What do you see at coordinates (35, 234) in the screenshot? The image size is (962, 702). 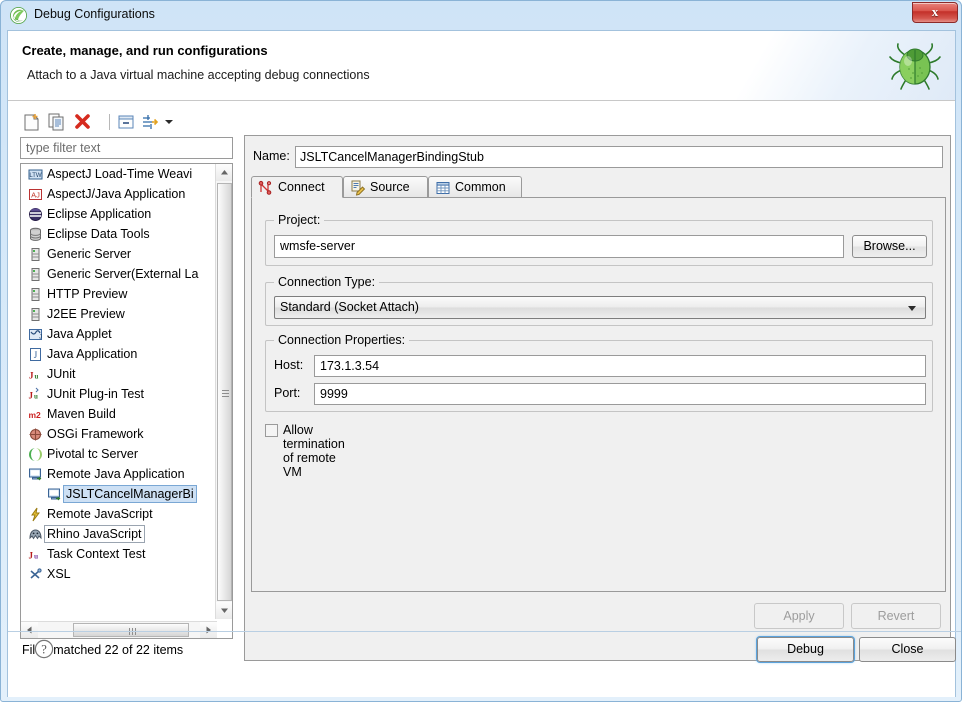 I see `database-icon` at bounding box center [35, 234].